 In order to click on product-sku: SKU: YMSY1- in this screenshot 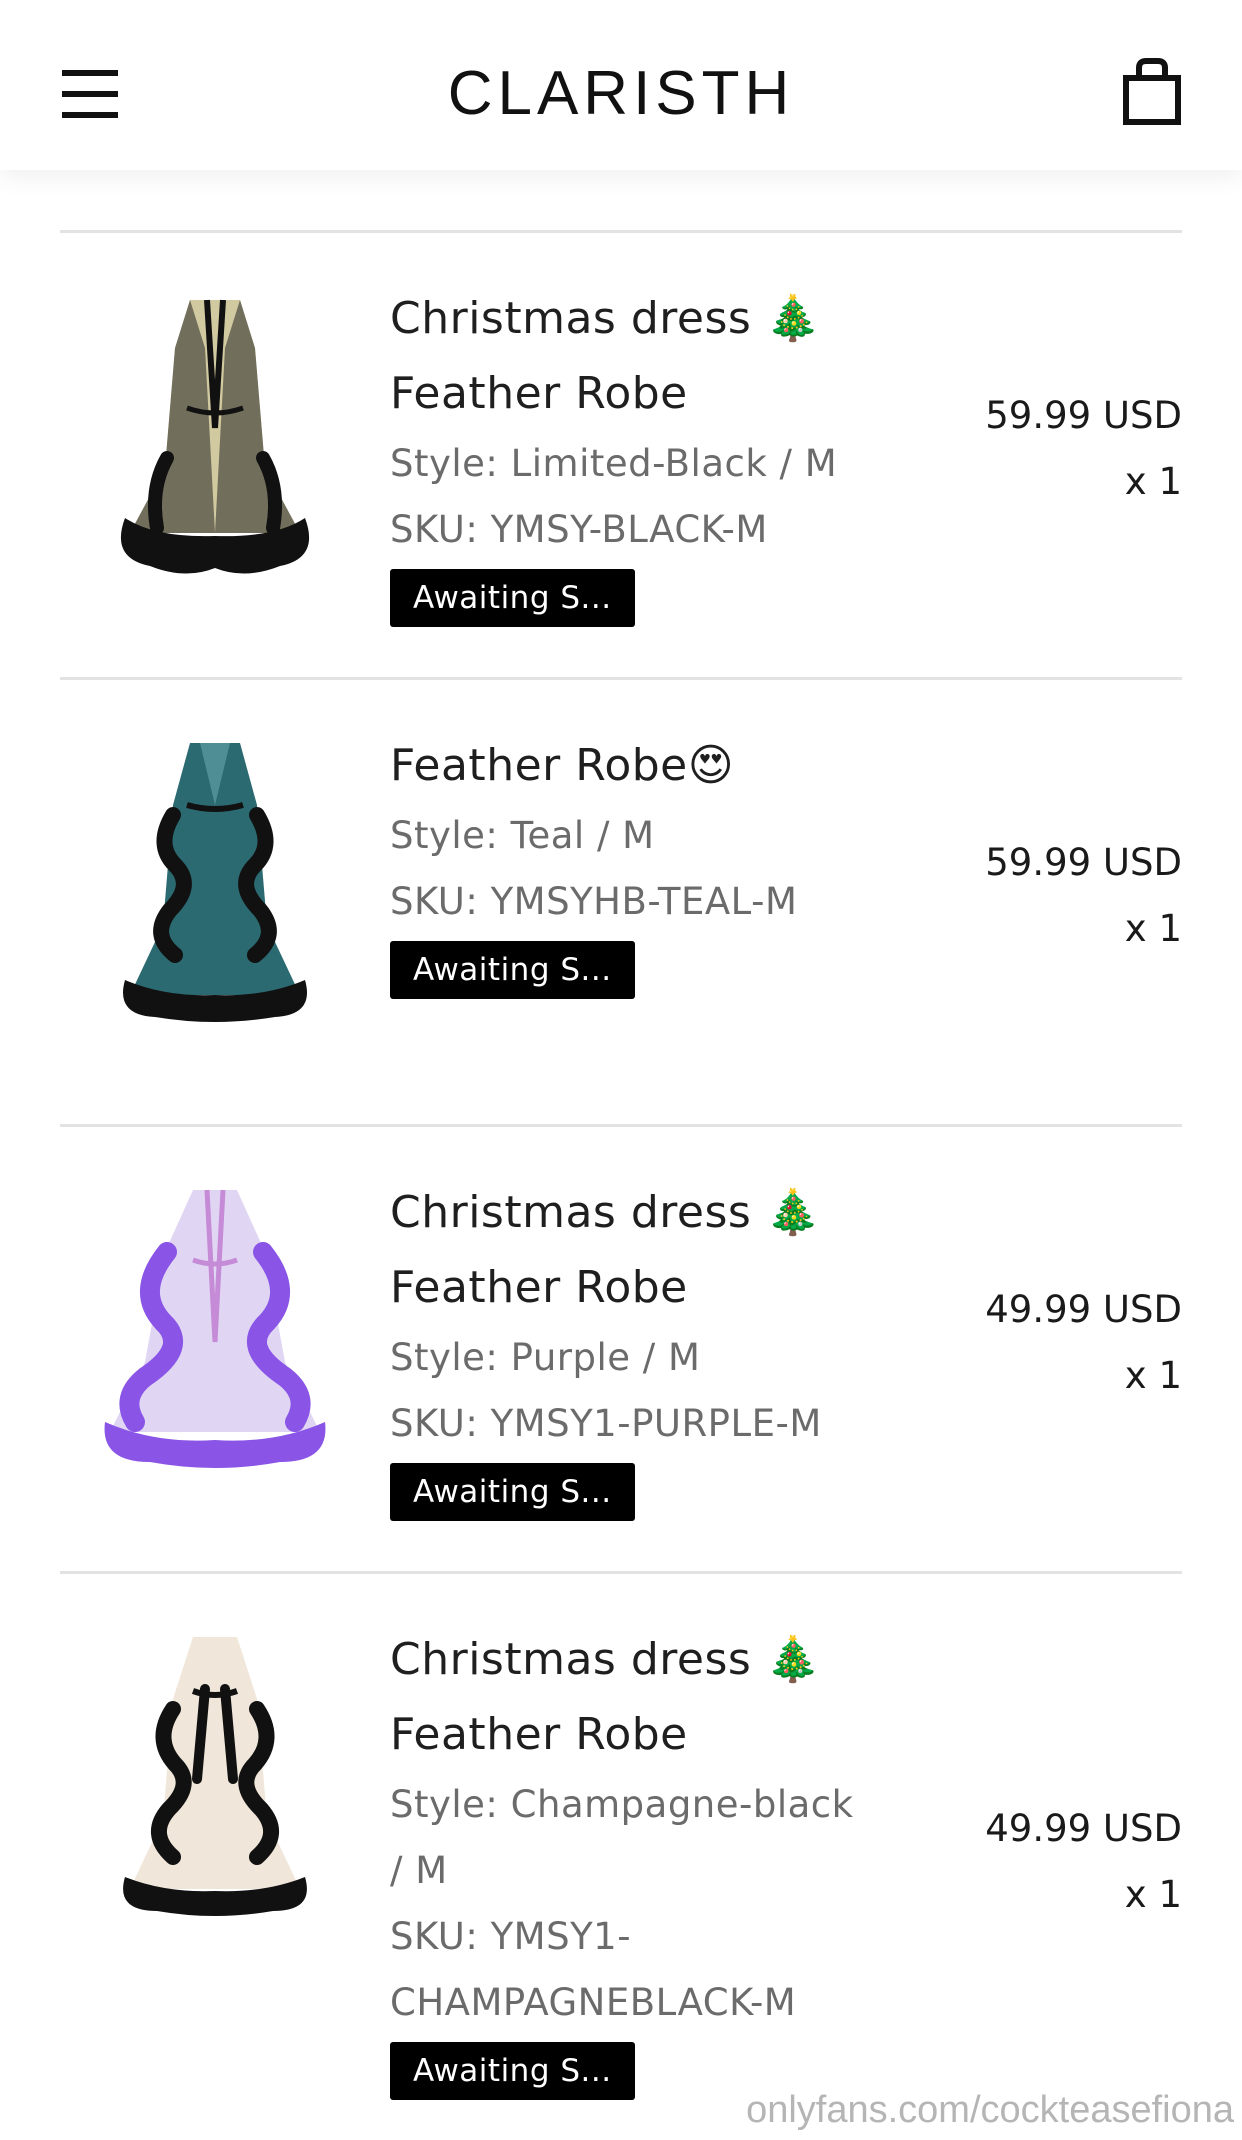, I will do `click(511, 1936)`.